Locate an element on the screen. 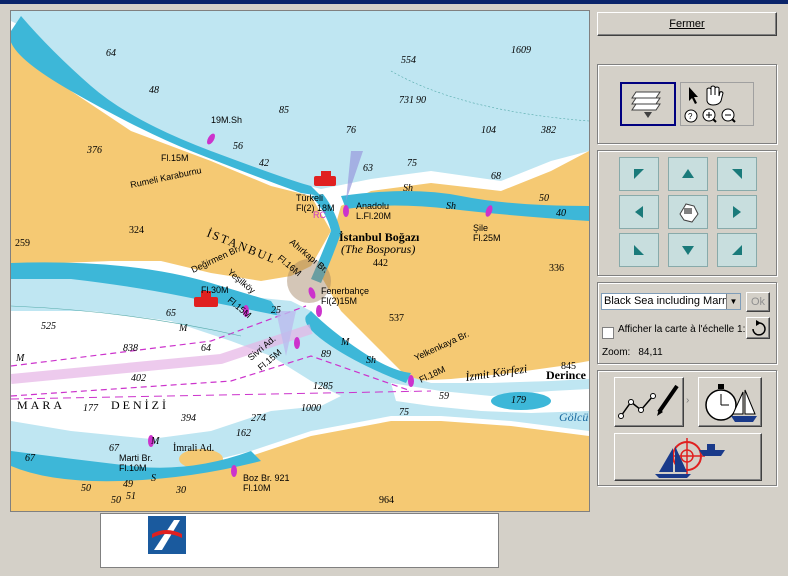 Image resolution: width=788 pixels, height=576 pixels. svg-text: RC is located at coordinates (319, 215).